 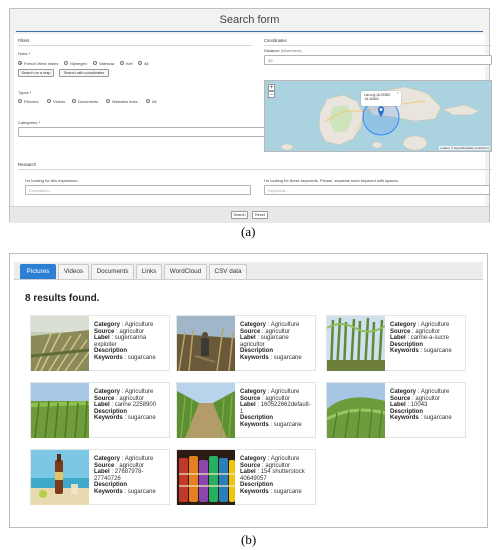 What do you see at coordinates (140, 63) in the screenshot?
I see `hub-radio-all` at bounding box center [140, 63].